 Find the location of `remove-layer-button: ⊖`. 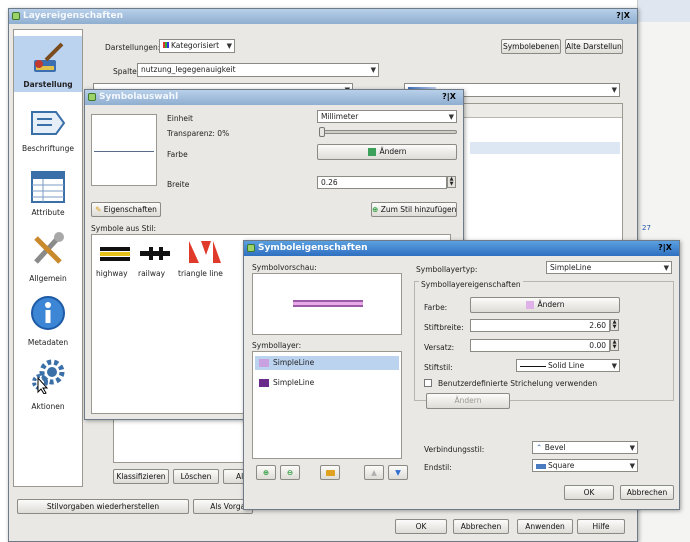

remove-layer-button: ⊖ is located at coordinates (290, 472).